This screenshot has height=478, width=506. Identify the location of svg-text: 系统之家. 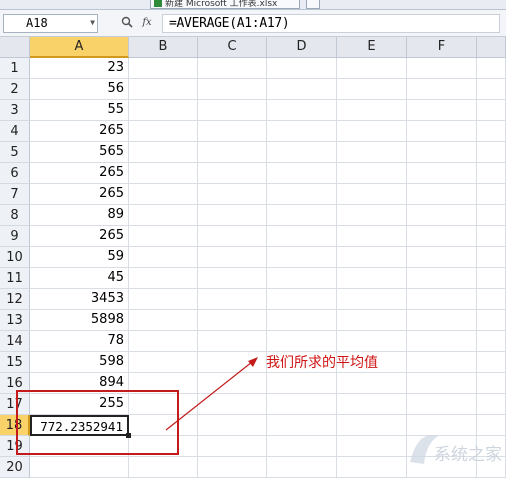
(468, 455).